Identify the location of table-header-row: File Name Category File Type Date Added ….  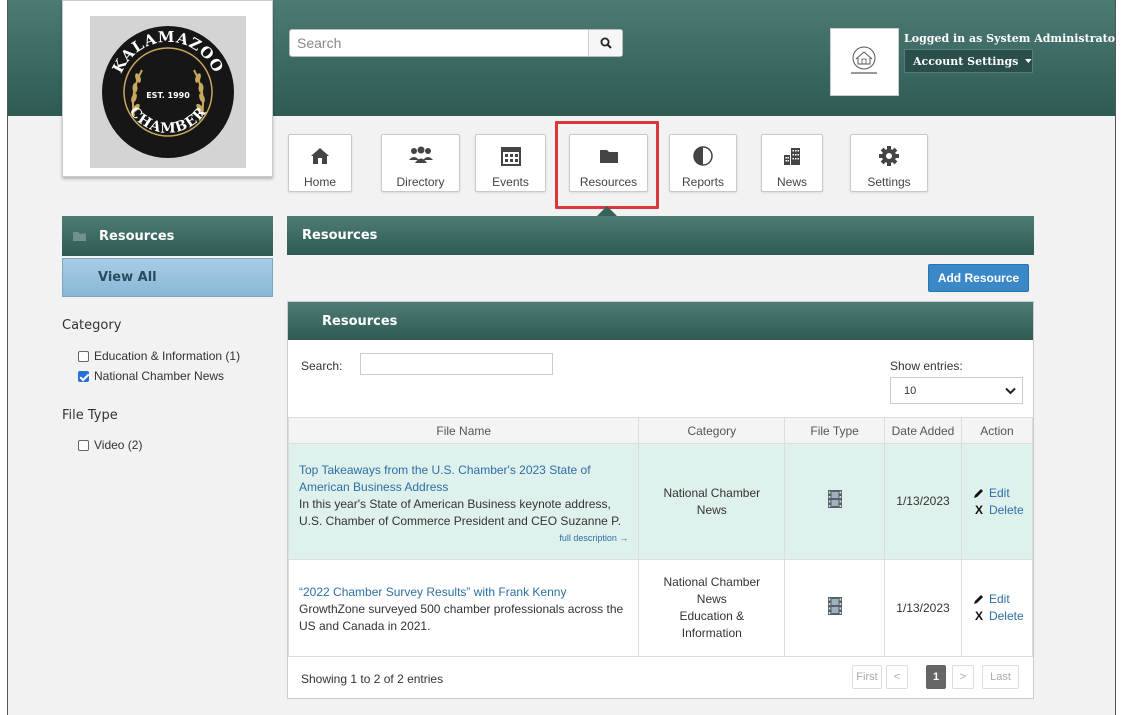
(660, 430).